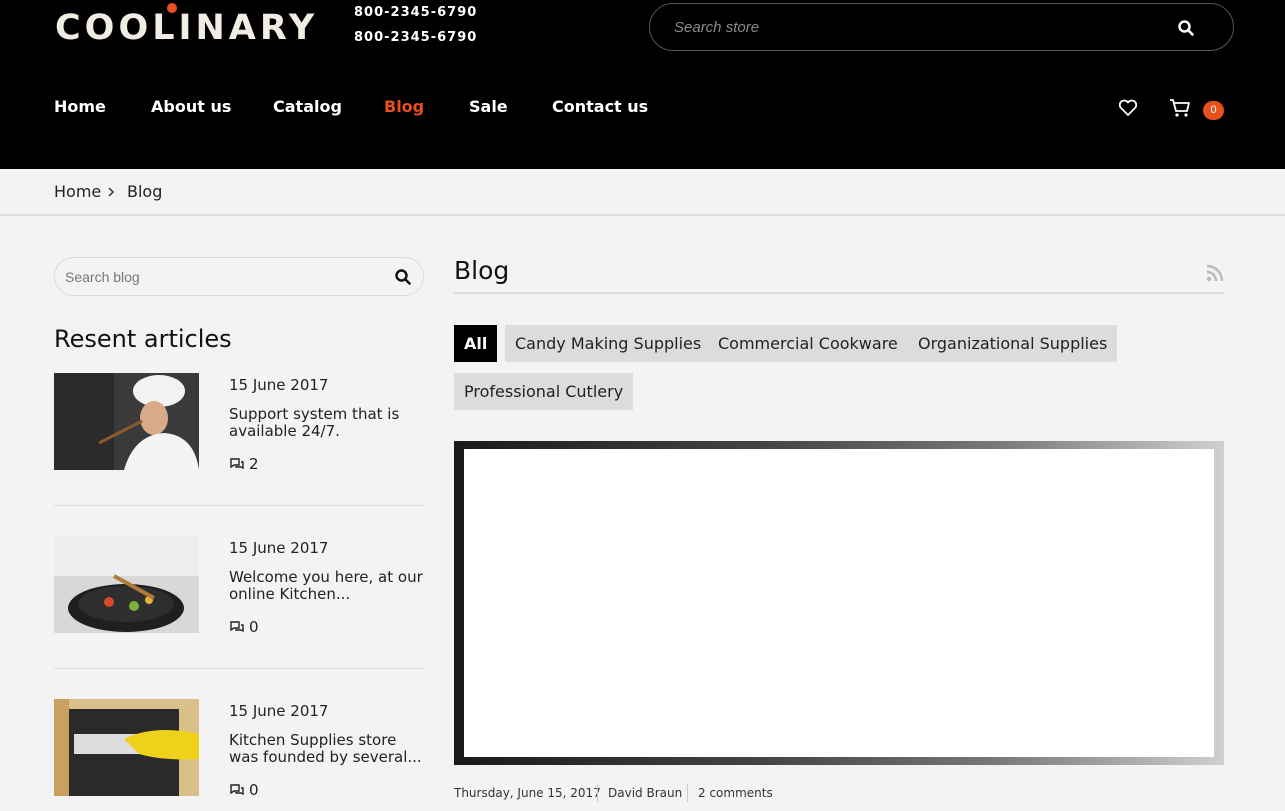 The width and height of the screenshot is (1285, 811). I want to click on article-title: Support system that is available 24/7., so click(329, 423).